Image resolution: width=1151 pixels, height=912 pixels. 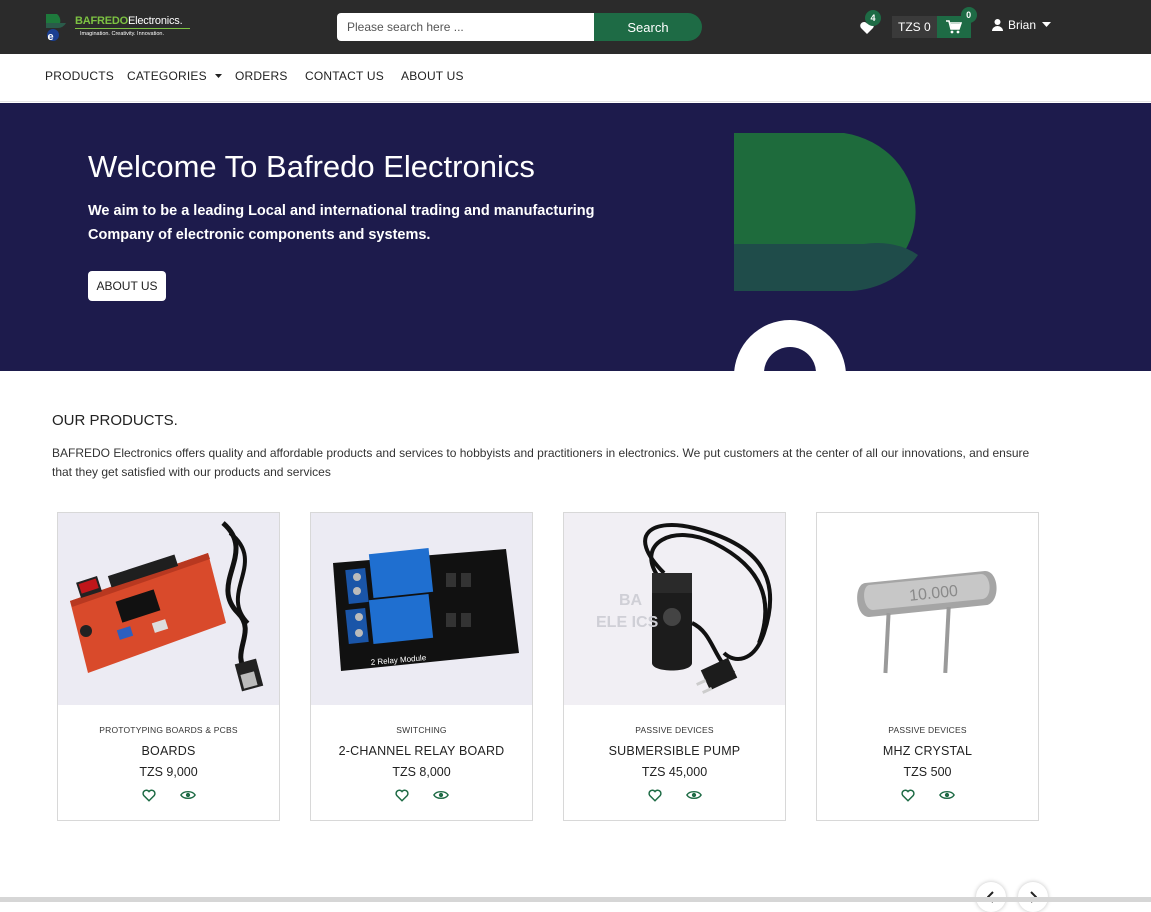 I want to click on nav-categories: CATEGORIES, so click(x=175, y=76).